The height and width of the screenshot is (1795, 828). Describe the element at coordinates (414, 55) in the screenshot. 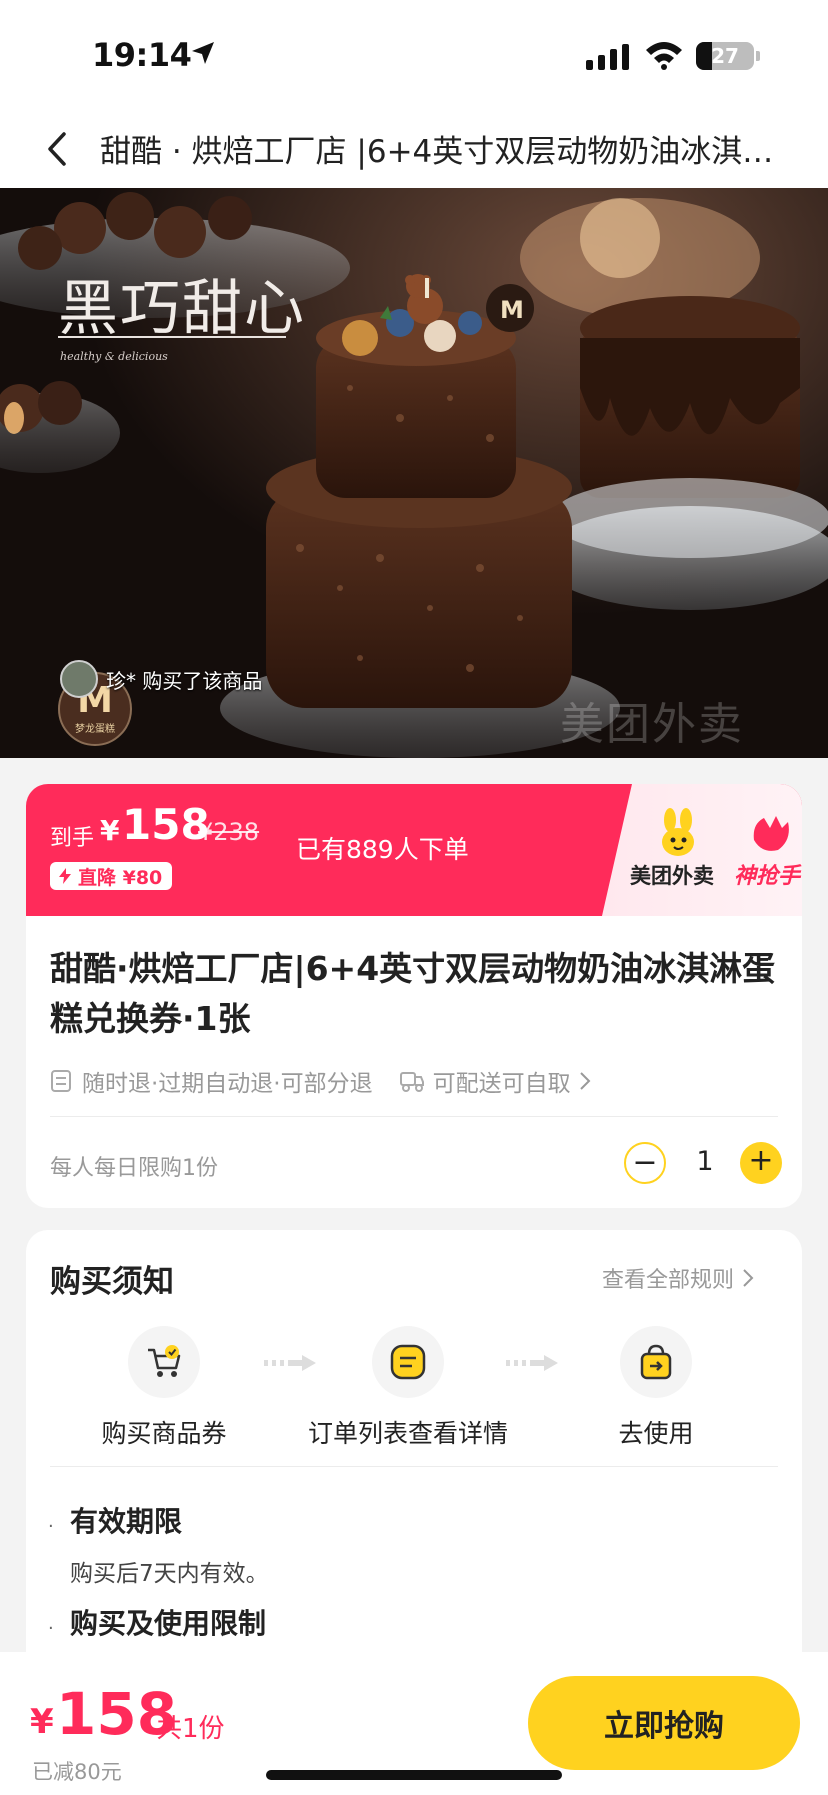

I see `status-bar: 19:14 27` at that location.